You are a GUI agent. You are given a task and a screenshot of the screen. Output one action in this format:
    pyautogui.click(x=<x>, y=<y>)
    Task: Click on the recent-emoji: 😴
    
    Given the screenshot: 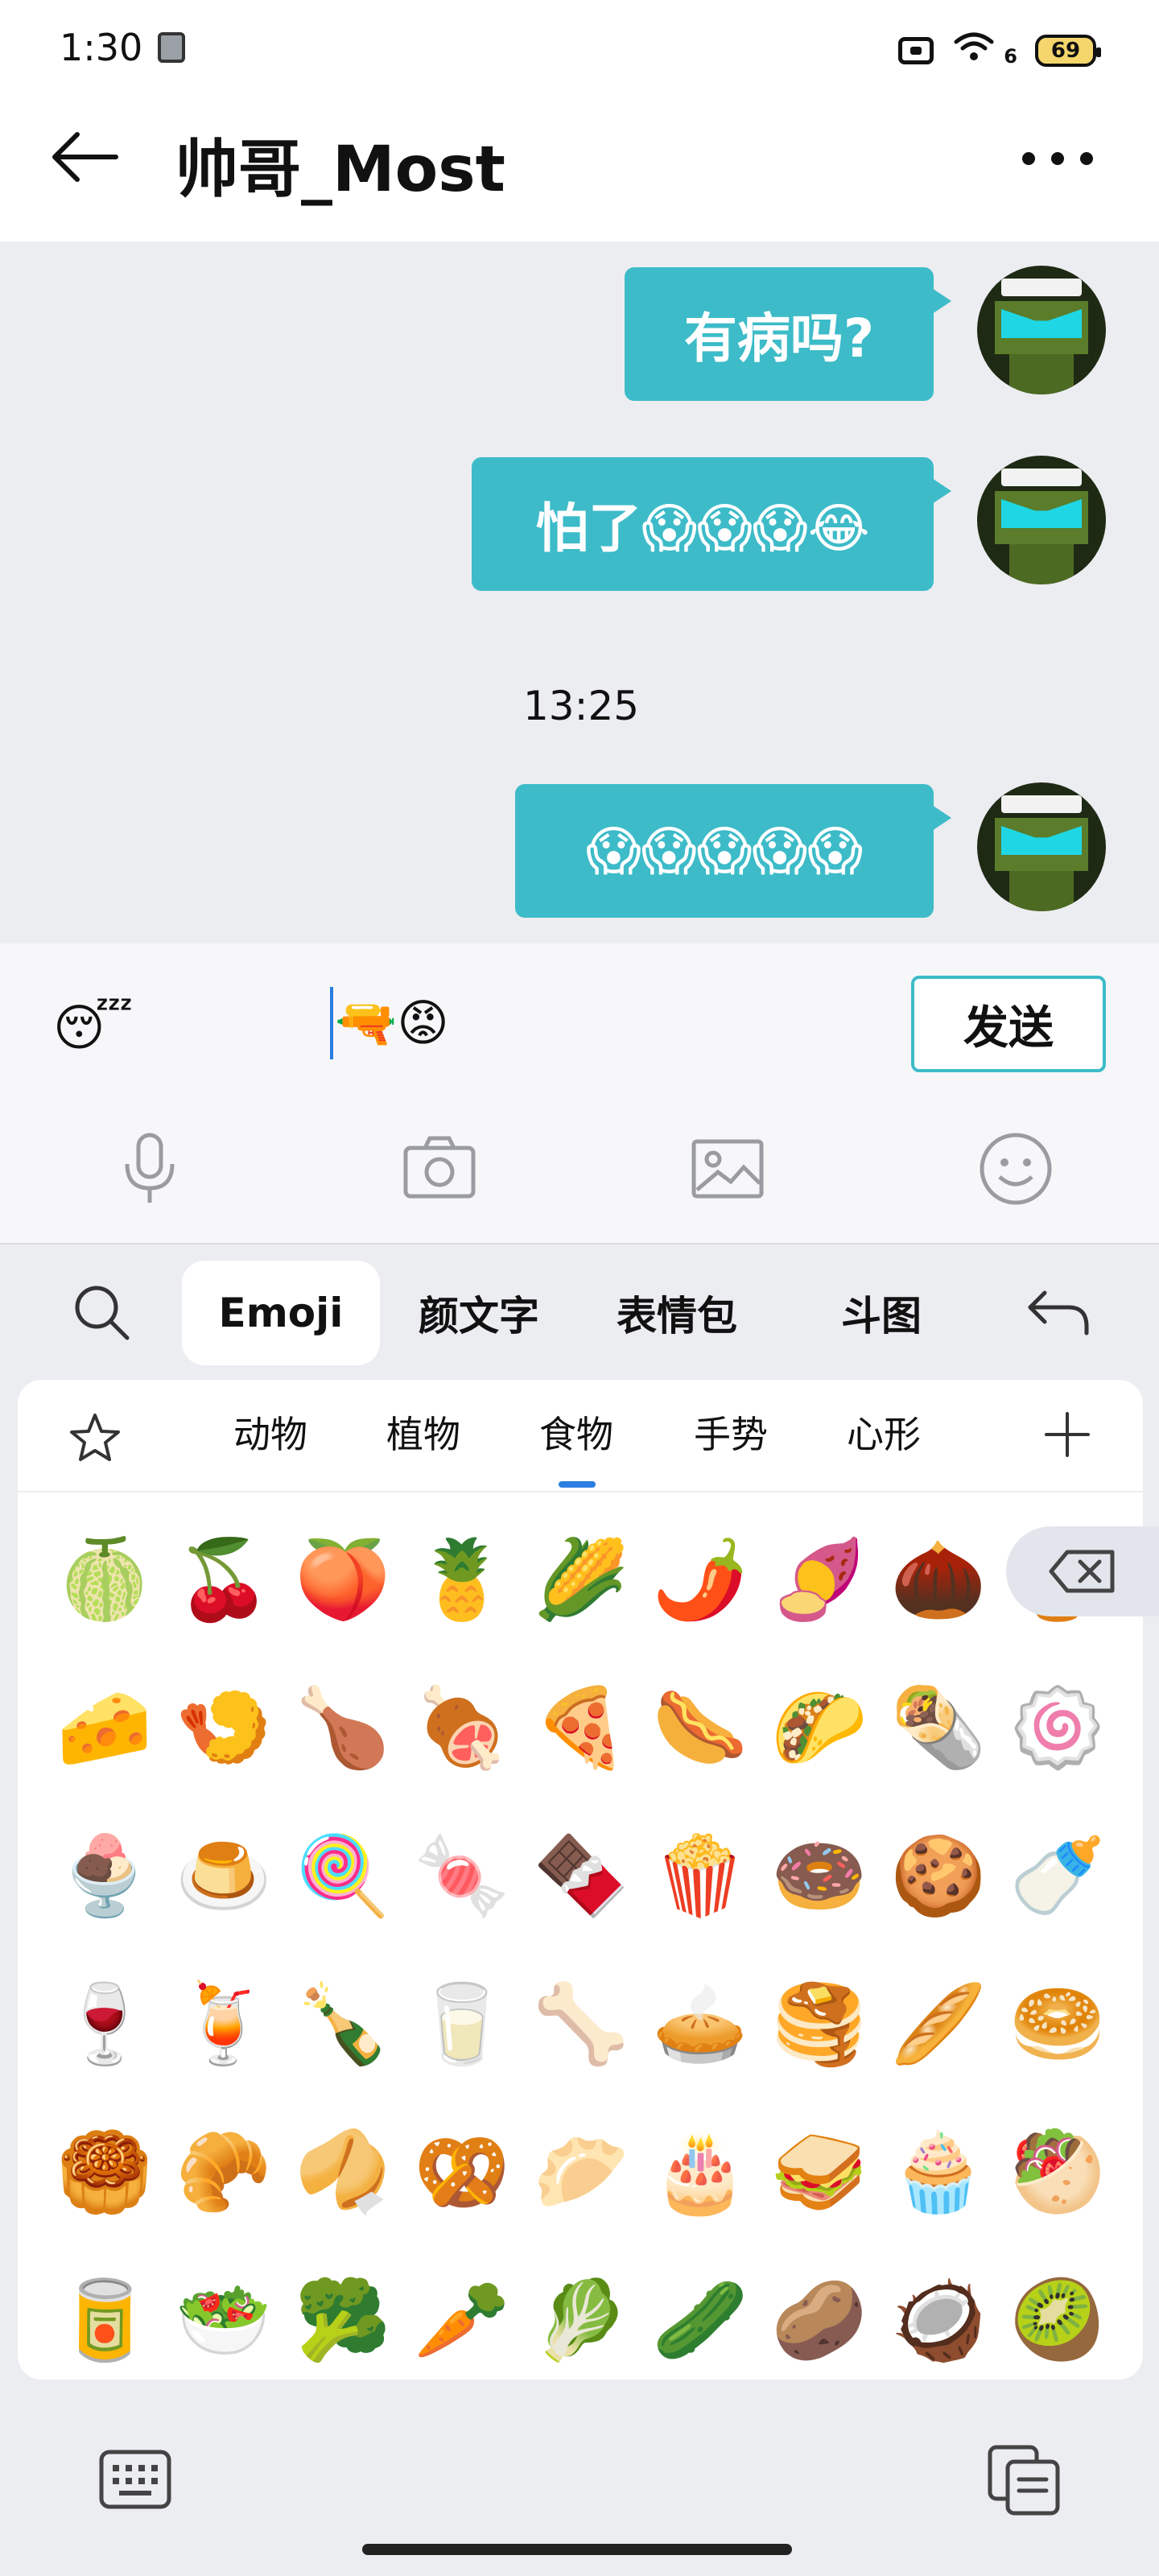 What is the action you would take?
    pyautogui.click(x=93, y=1027)
    